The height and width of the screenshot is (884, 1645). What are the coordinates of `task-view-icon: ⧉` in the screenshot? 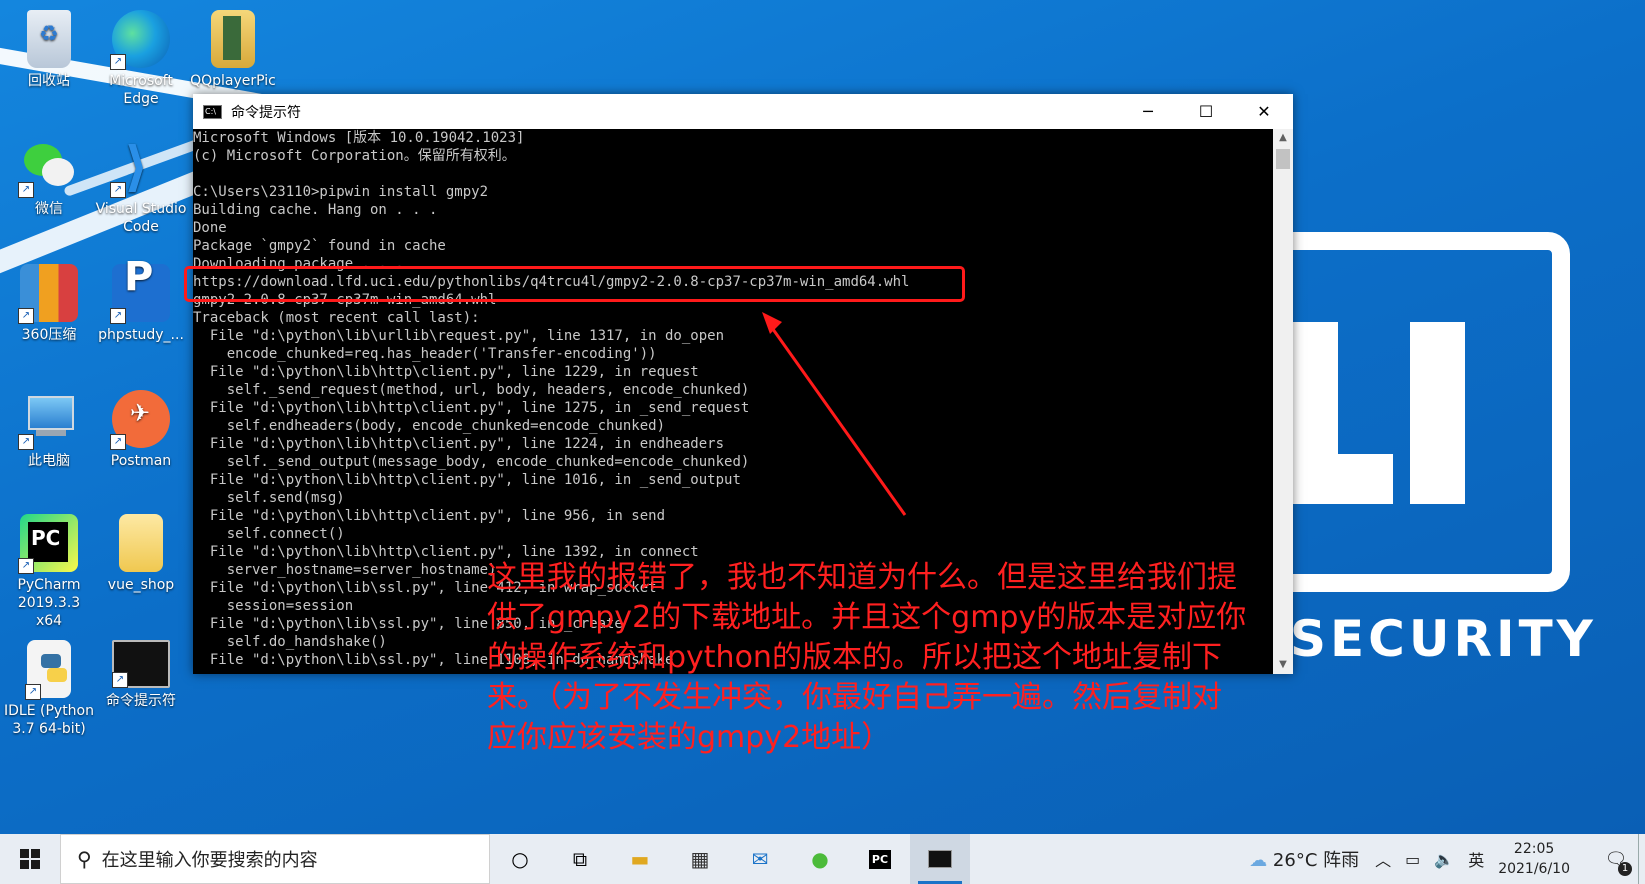 It's located at (580, 859).